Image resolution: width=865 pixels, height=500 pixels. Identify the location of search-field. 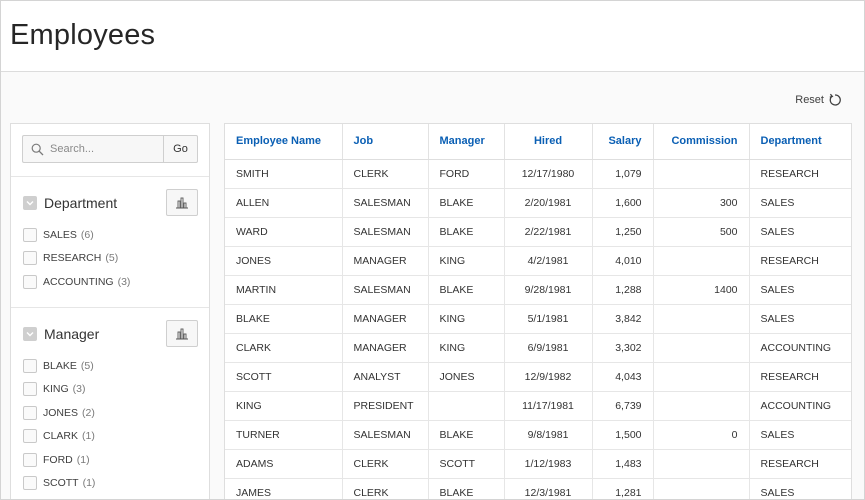
(92, 149).